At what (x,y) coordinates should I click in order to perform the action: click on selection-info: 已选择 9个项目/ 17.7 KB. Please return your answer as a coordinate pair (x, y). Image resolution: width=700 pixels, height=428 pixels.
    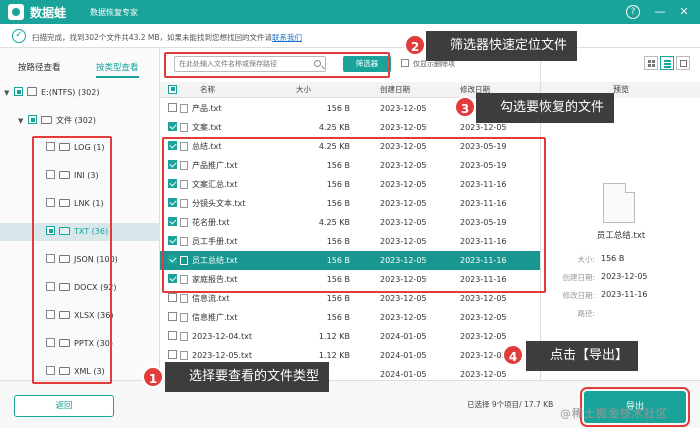
    Looking at the image, I should click on (510, 404).